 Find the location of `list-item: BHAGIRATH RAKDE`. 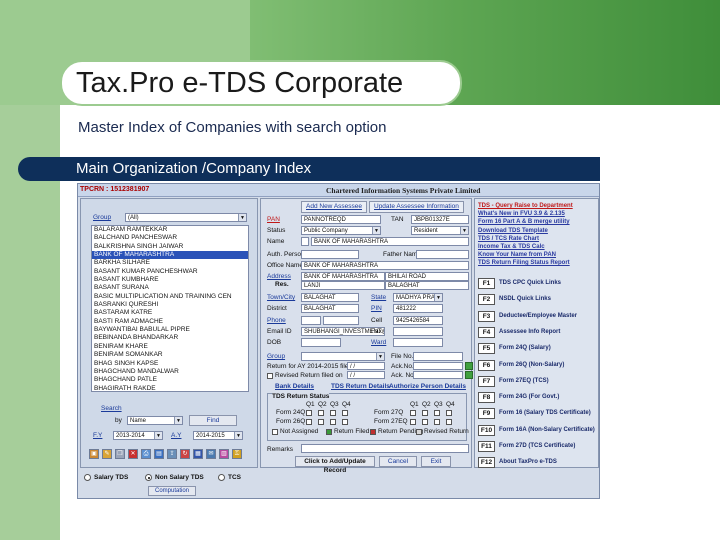

list-item: BHAGIRATH RAKDE is located at coordinates (170, 388).